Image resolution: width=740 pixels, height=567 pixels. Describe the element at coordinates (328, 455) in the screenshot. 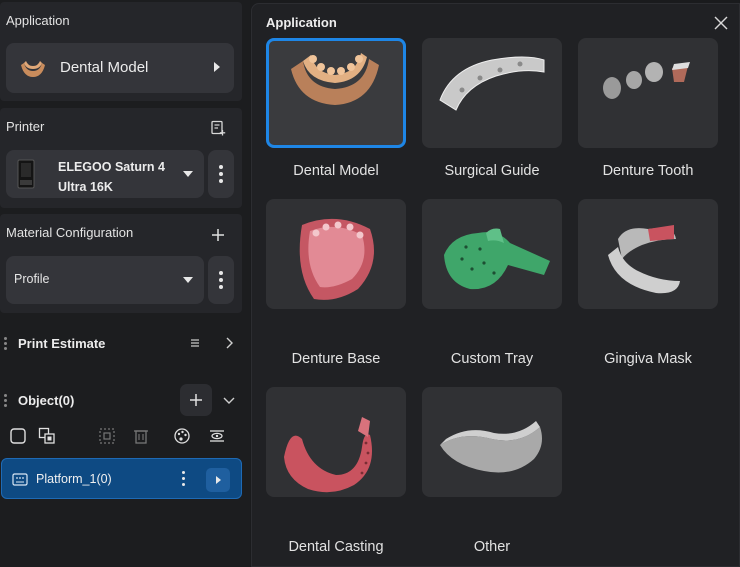

I see `dental-casting-icon` at that location.